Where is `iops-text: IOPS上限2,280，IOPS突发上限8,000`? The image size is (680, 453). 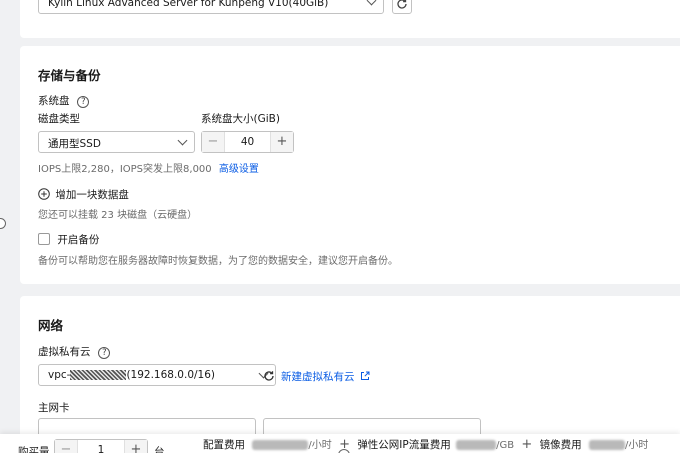 iops-text: IOPS上限2,280，IOPS突发上限8,000 is located at coordinates (125, 169).